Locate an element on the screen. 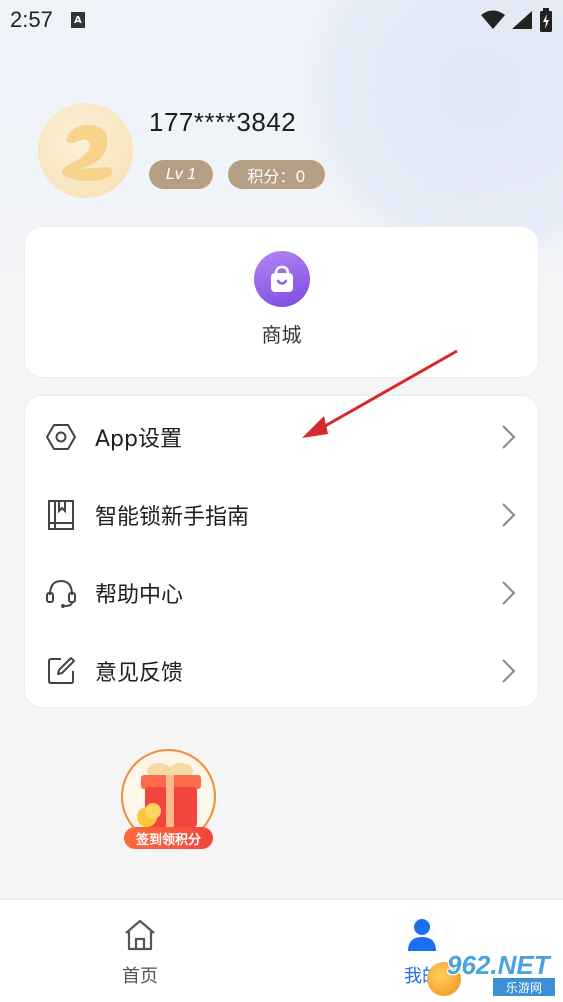 The width and height of the screenshot is (563, 1002). status-icons is located at coordinates (517, 20).